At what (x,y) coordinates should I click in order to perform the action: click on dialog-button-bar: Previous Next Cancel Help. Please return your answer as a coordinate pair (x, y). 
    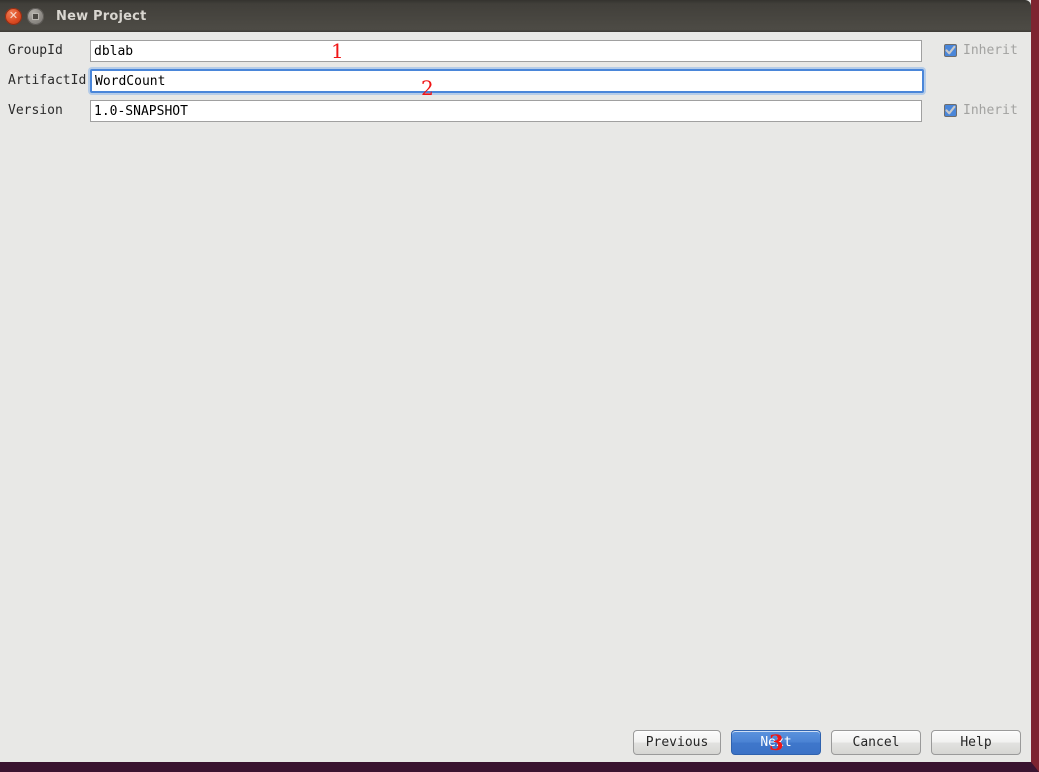
    Looking at the image, I should click on (515, 746).